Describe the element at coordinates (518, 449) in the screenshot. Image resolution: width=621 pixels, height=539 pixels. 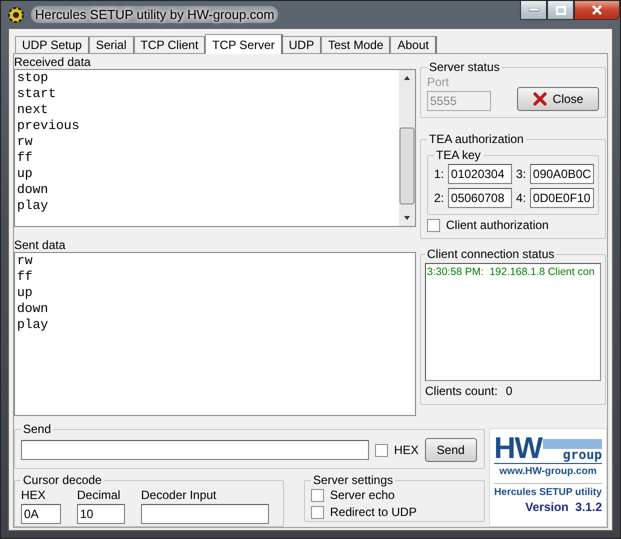
I see `logo-mark: HW` at that location.